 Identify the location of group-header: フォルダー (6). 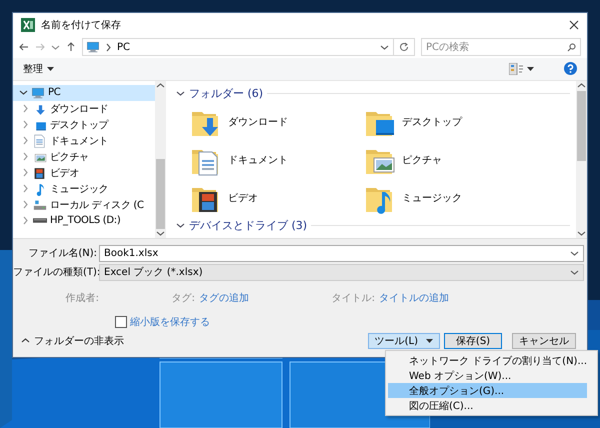
(226, 94).